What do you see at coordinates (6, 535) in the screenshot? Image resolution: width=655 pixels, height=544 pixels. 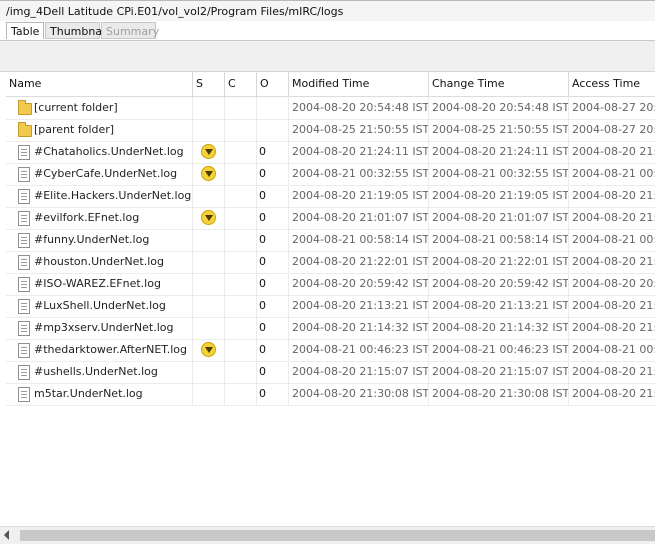 I see `scroll-left-arrow-icon` at bounding box center [6, 535].